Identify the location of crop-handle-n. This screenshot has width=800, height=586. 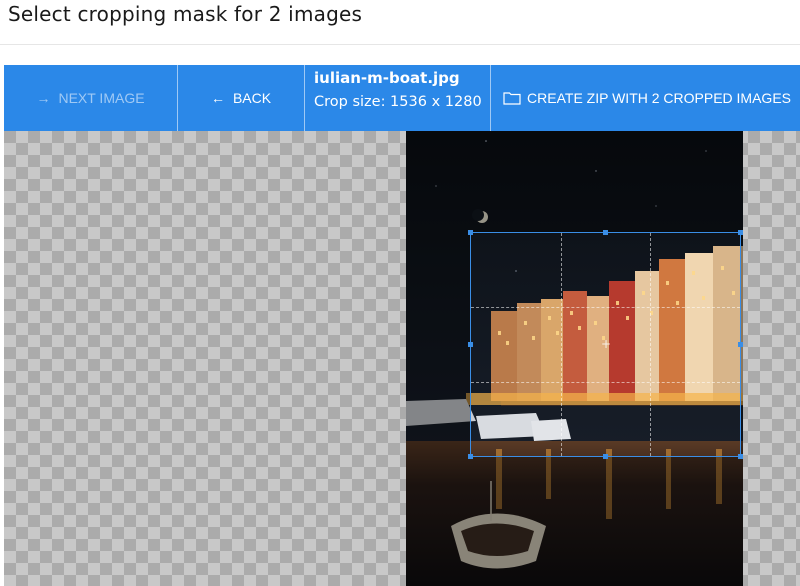
(605, 232).